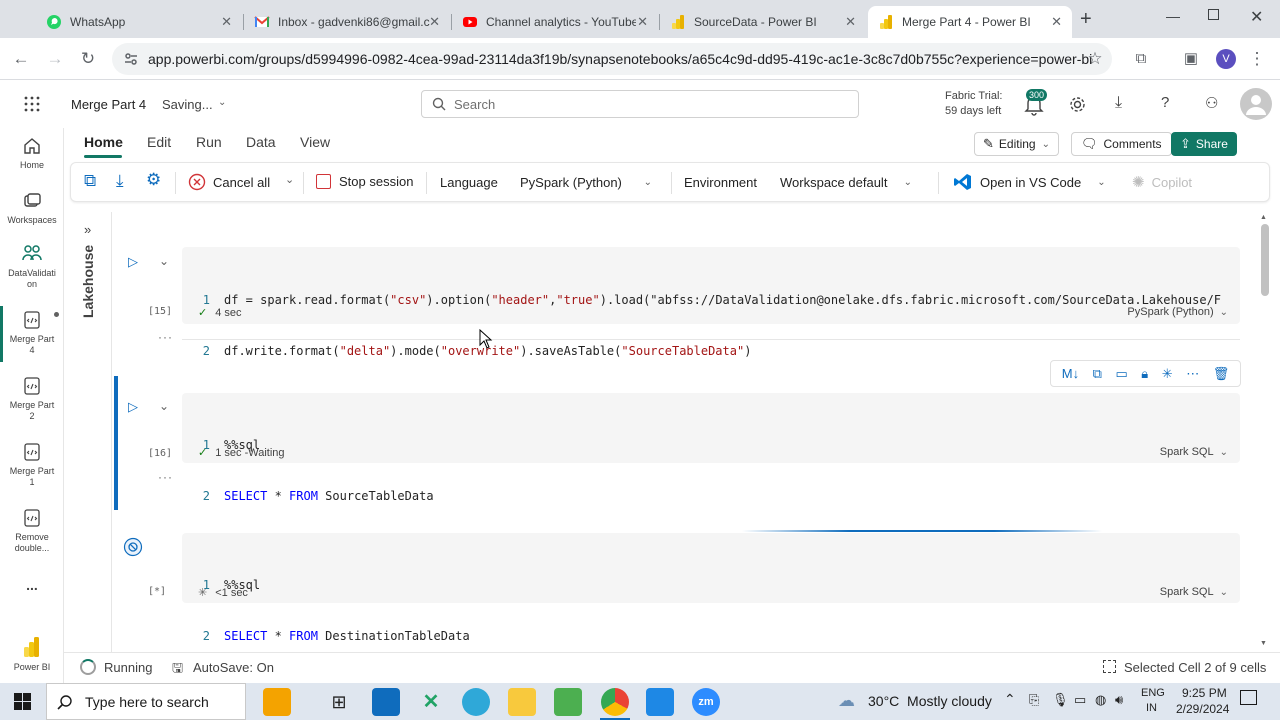 This screenshot has height=720, width=1280. Describe the element at coordinates (22, 701) in the screenshot. I see `windows-start-icon` at that location.